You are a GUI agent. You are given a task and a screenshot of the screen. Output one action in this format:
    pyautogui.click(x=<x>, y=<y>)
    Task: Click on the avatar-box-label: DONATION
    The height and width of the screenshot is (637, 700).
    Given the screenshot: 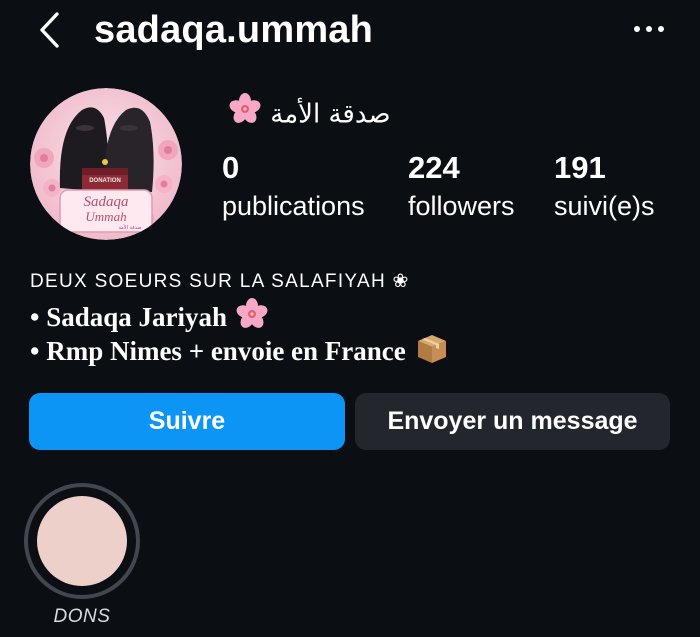 What is the action you would take?
    pyautogui.click(x=105, y=181)
    